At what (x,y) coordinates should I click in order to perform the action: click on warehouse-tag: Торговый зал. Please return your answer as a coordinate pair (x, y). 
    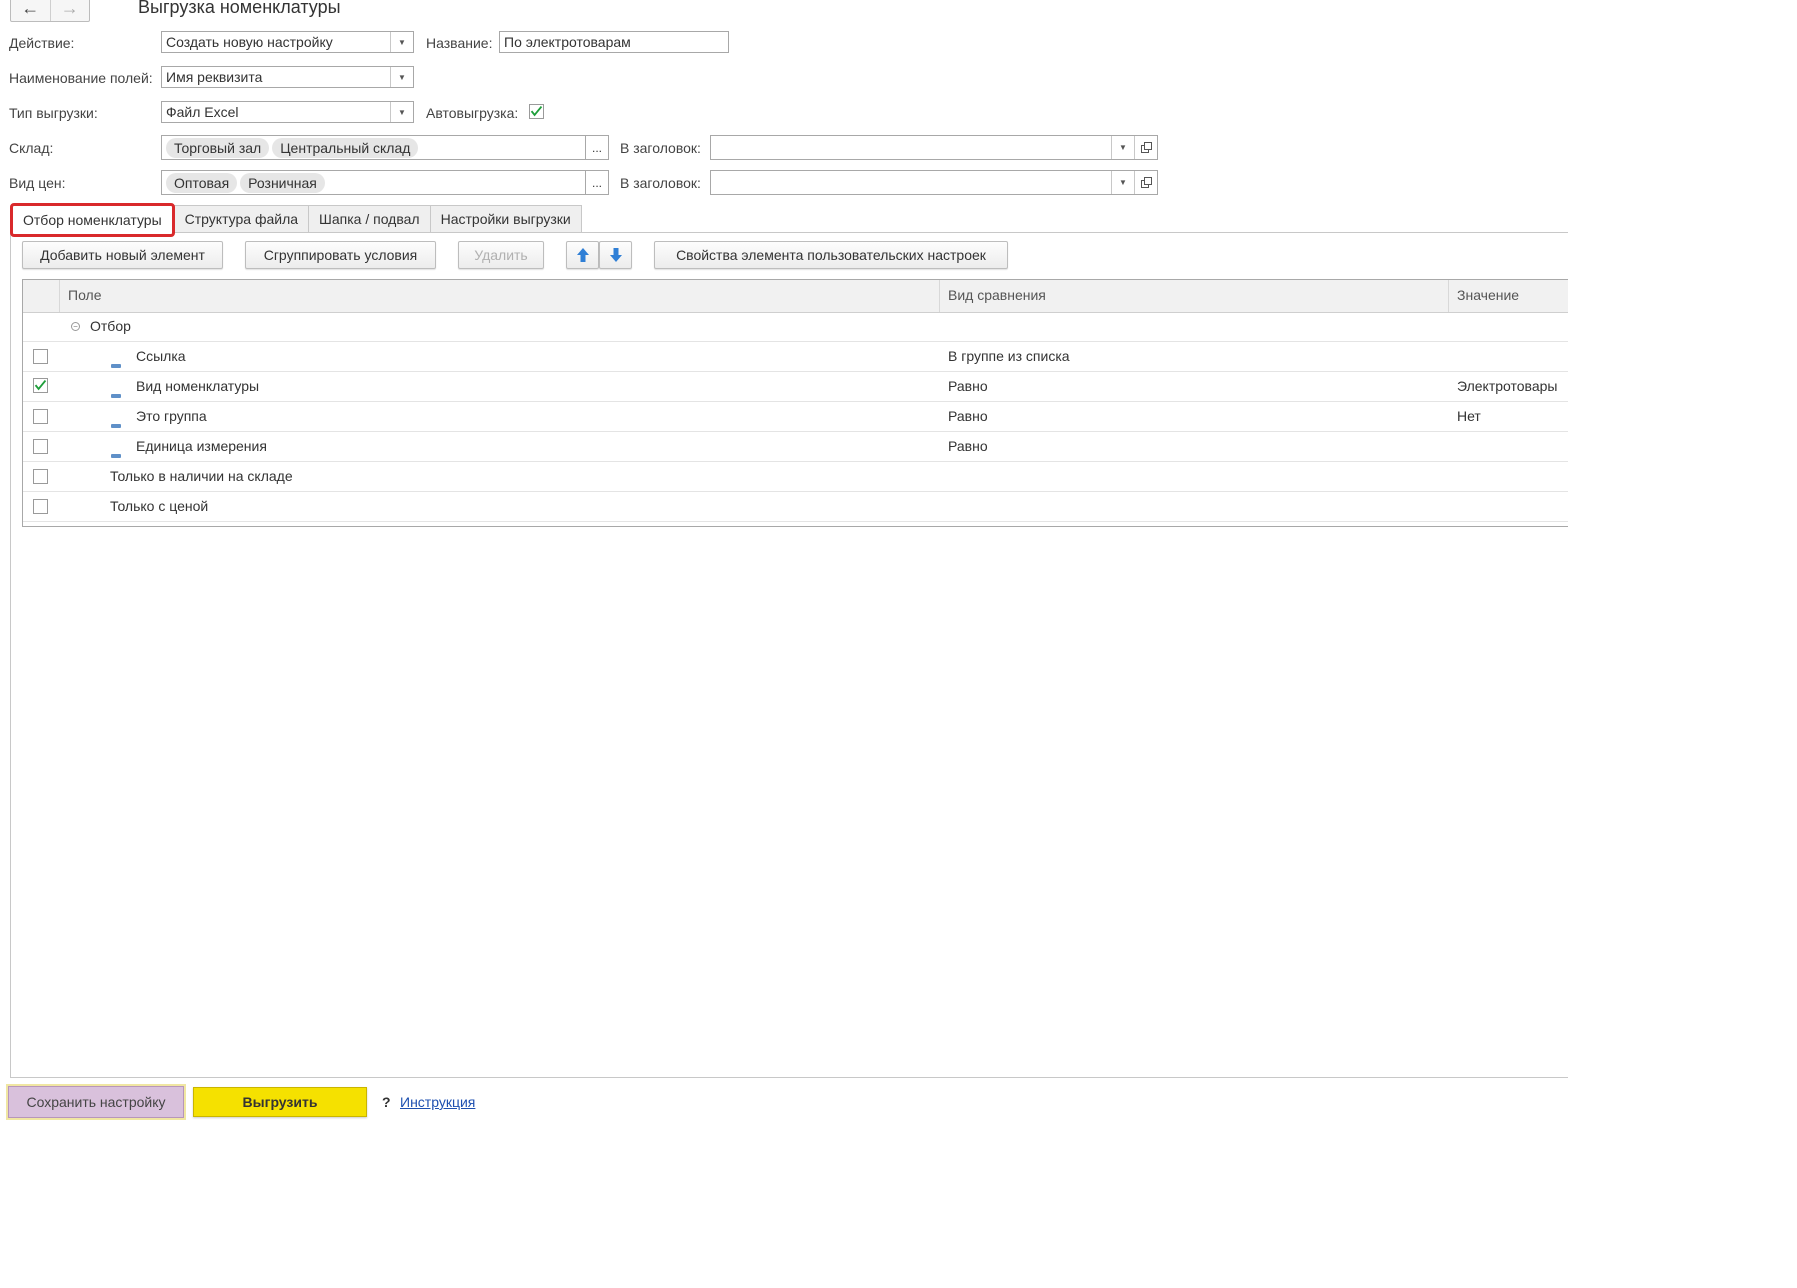
    Looking at the image, I should click on (218, 147).